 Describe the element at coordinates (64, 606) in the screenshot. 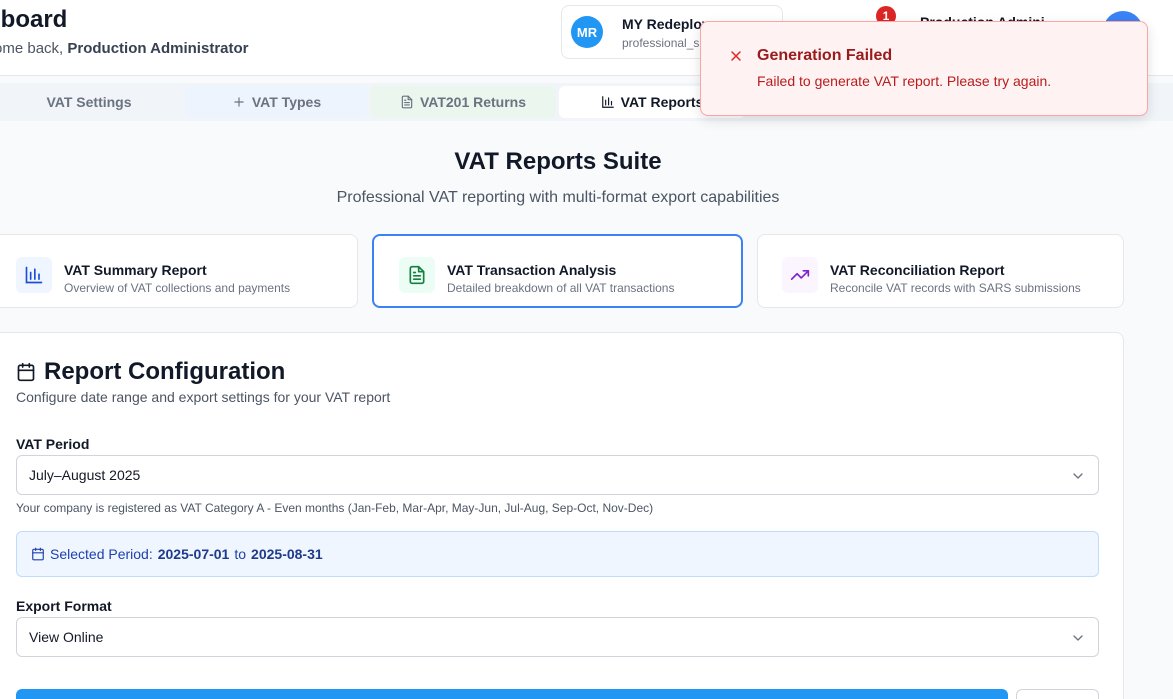

I see `export-format-label: Export Format` at that location.